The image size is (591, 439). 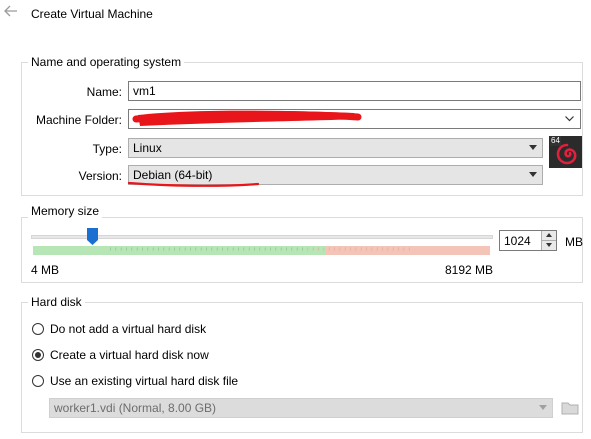 I want to click on name-os-legend: Name and operating system, so click(x=106, y=62).